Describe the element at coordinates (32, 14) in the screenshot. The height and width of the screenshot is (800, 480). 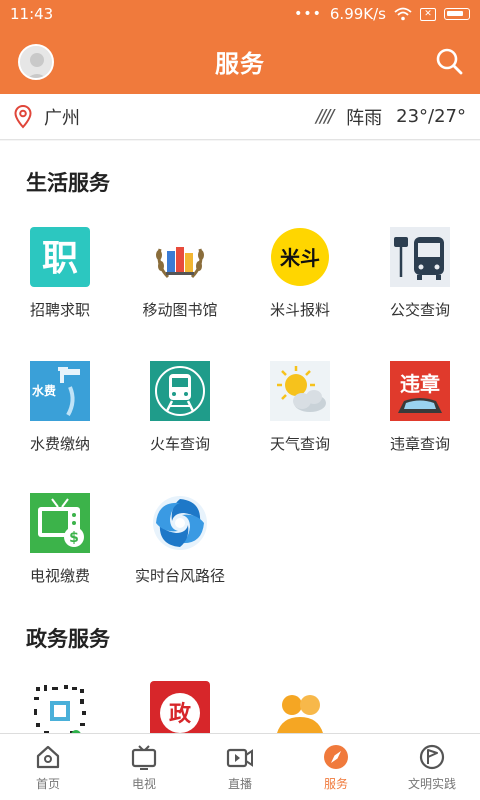
I see `status-time: 11:43` at that location.